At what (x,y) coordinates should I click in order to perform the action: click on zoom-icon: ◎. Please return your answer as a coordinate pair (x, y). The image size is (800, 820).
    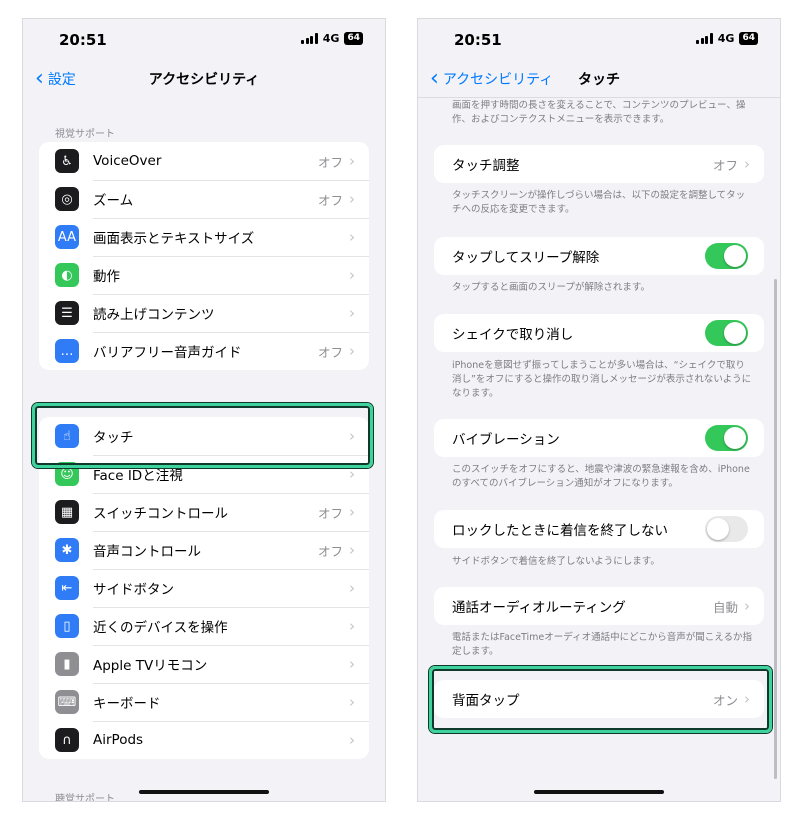
    Looking at the image, I should click on (67, 199).